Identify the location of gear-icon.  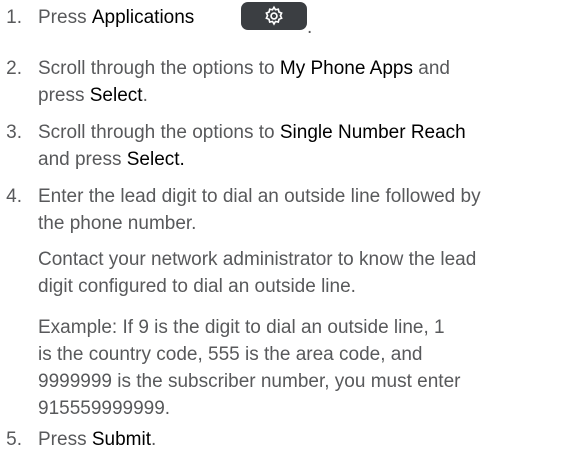
(274, 15).